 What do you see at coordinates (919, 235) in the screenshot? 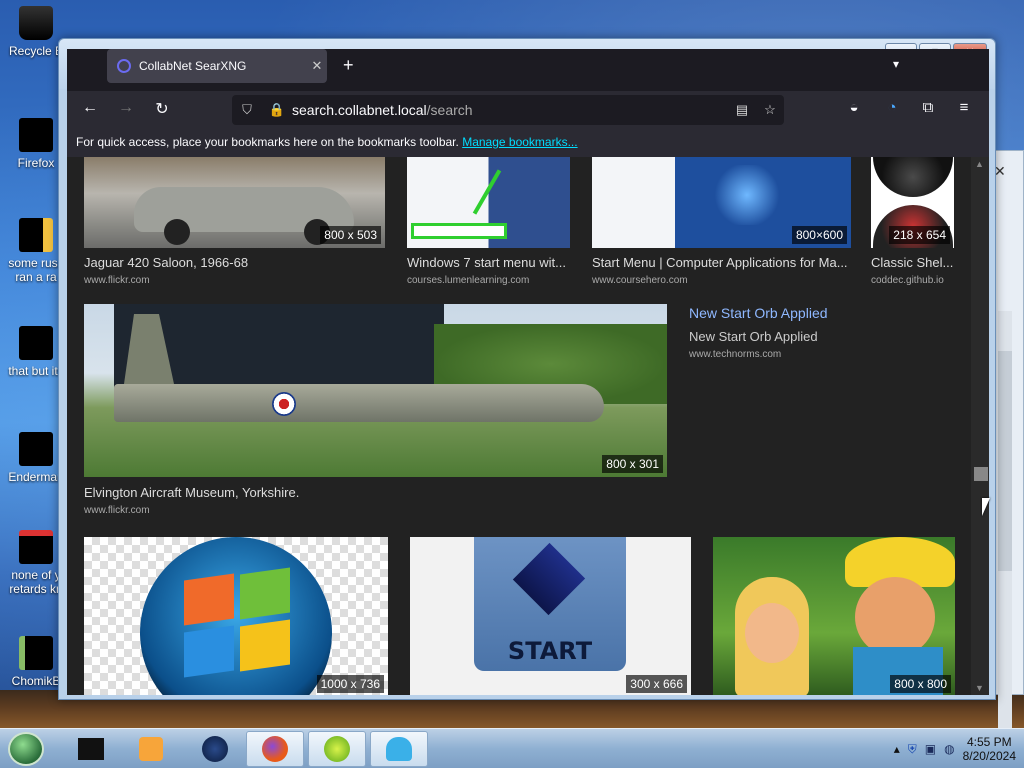
I see `image-dimensions: 218 x 654` at bounding box center [919, 235].